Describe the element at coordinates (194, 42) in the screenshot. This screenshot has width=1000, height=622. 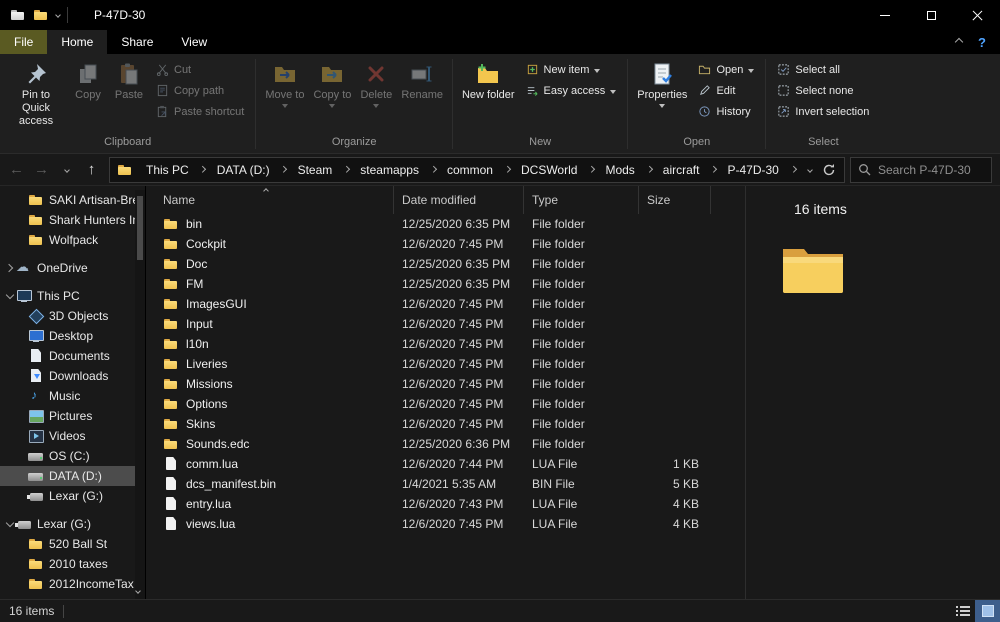
I see `ribbon-tab: View` at that location.